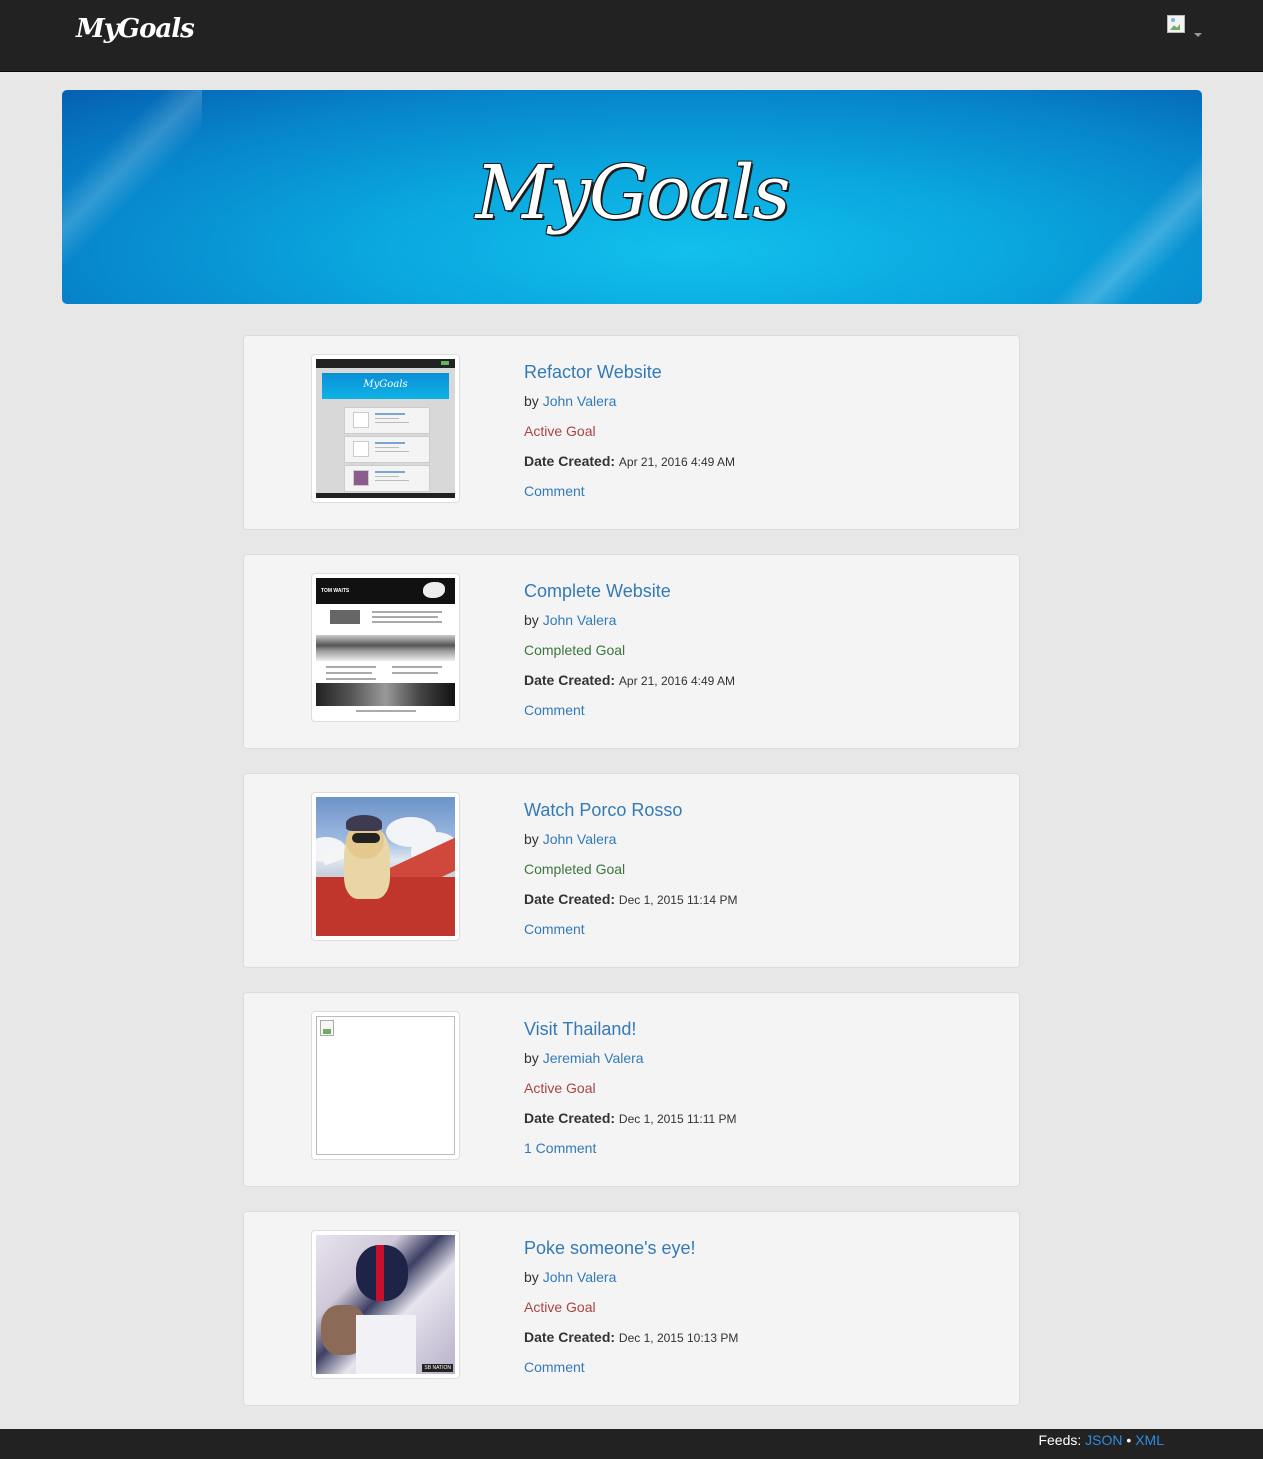 This screenshot has width=1263, height=1459. What do you see at coordinates (327, 1028) in the screenshot?
I see `broken-image-icon` at bounding box center [327, 1028].